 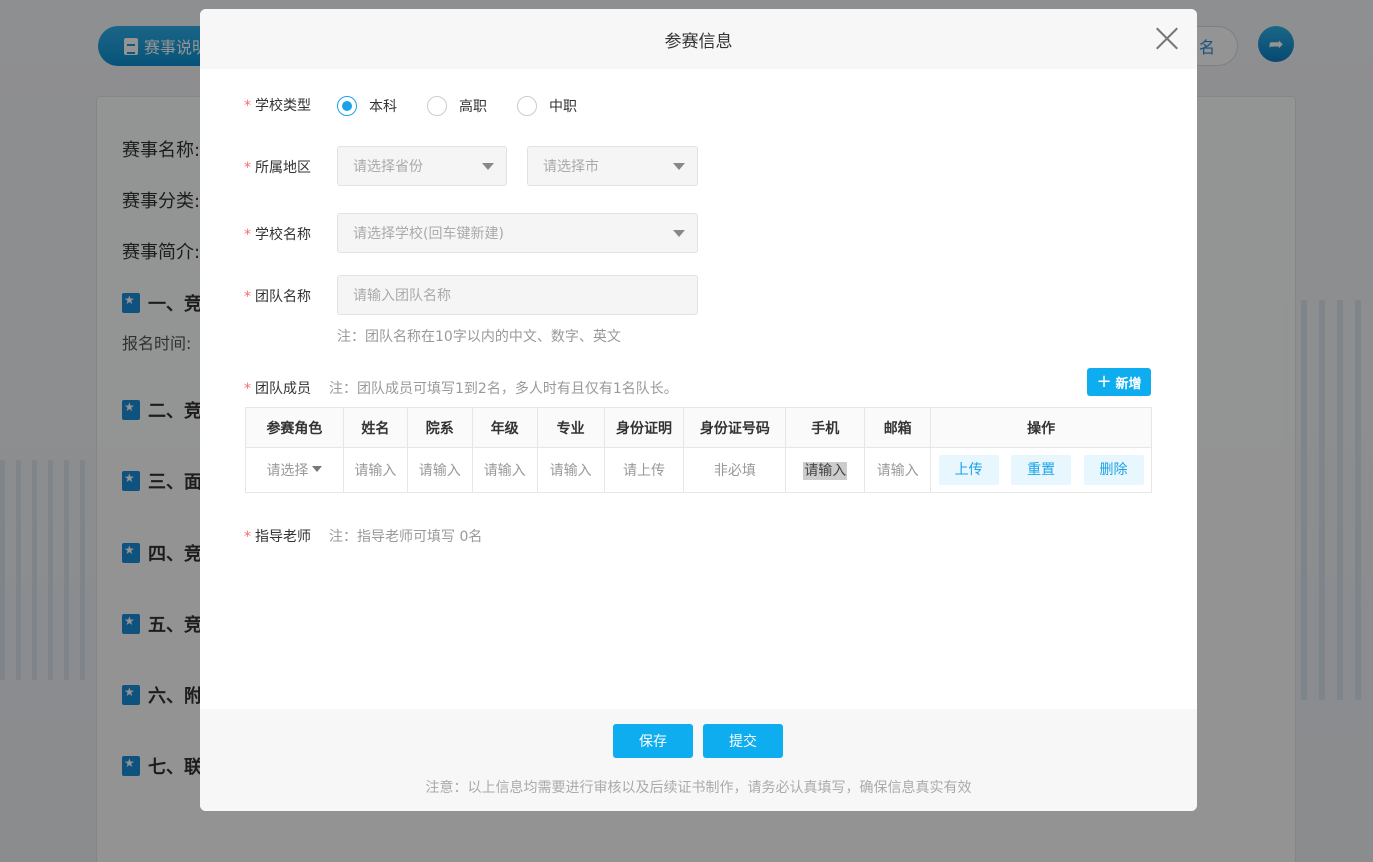 What do you see at coordinates (277, 168) in the screenshot?
I see `region-label: * 所属地区` at bounding box center [277, 168].